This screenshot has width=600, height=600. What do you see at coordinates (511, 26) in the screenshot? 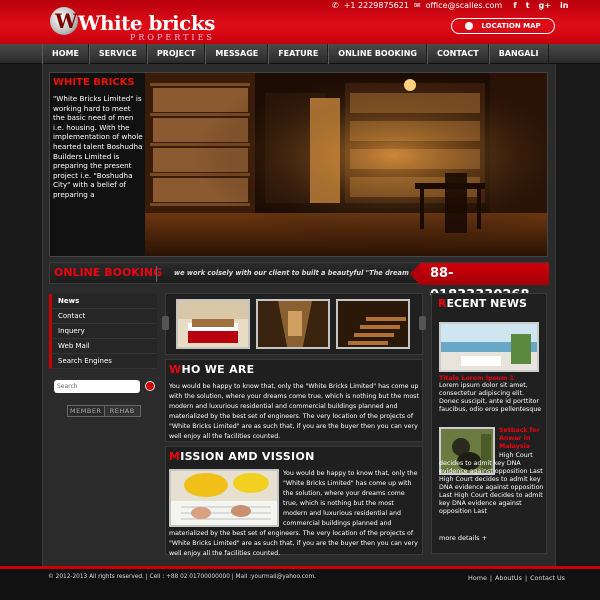
I see `location-map-label: LOCATION MAP` at bounding box center [511, 26].